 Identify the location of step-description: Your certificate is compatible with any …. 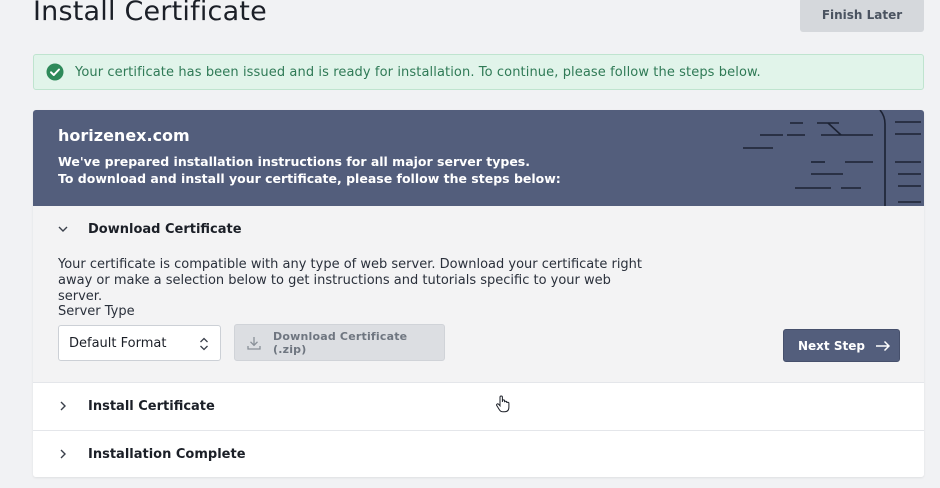
(350, 280).